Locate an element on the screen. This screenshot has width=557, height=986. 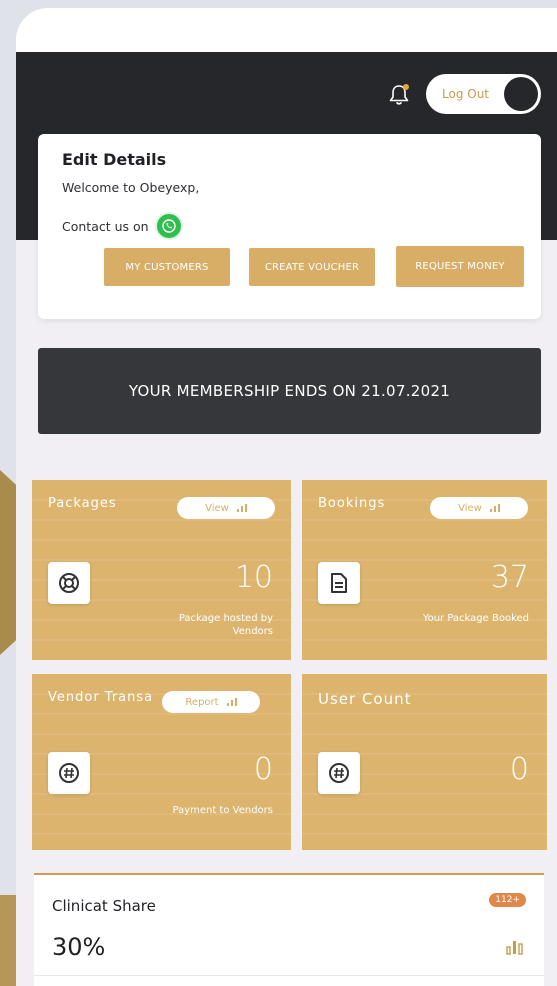
document-icon is located at coordinates (339, 583).